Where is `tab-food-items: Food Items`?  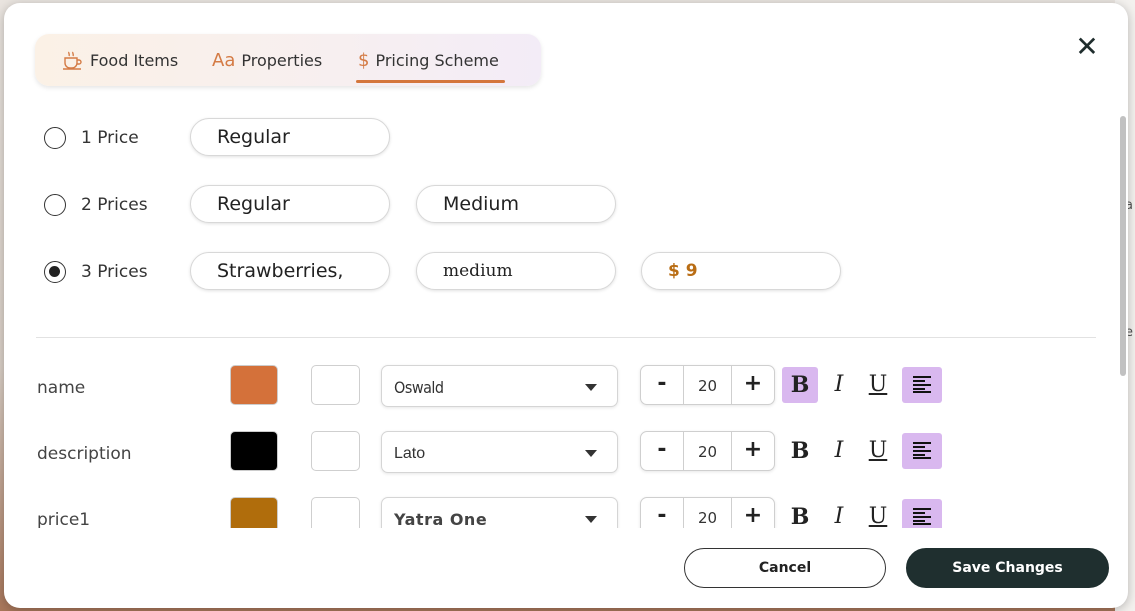
tab-food-items: Food Items is located at coordinates (120, 60).